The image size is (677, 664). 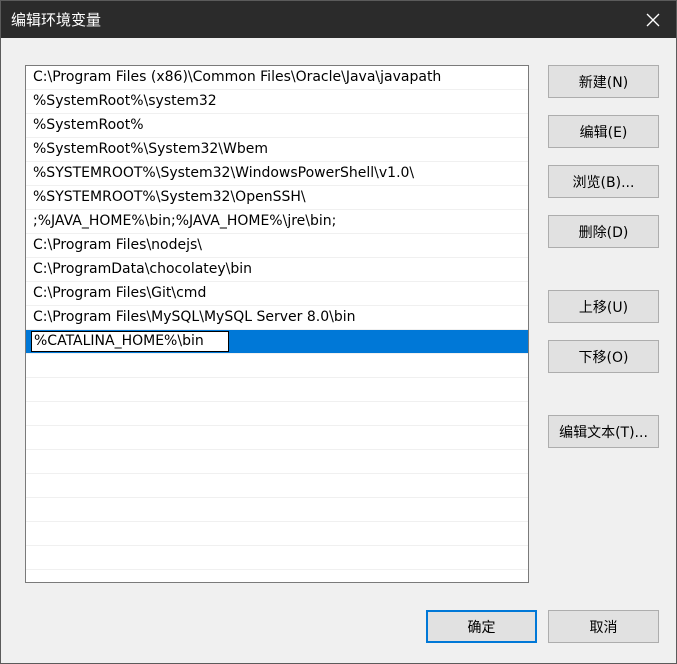 I want to click on list-item: %SystemRoot%\system32, so click(x=277, y=102).